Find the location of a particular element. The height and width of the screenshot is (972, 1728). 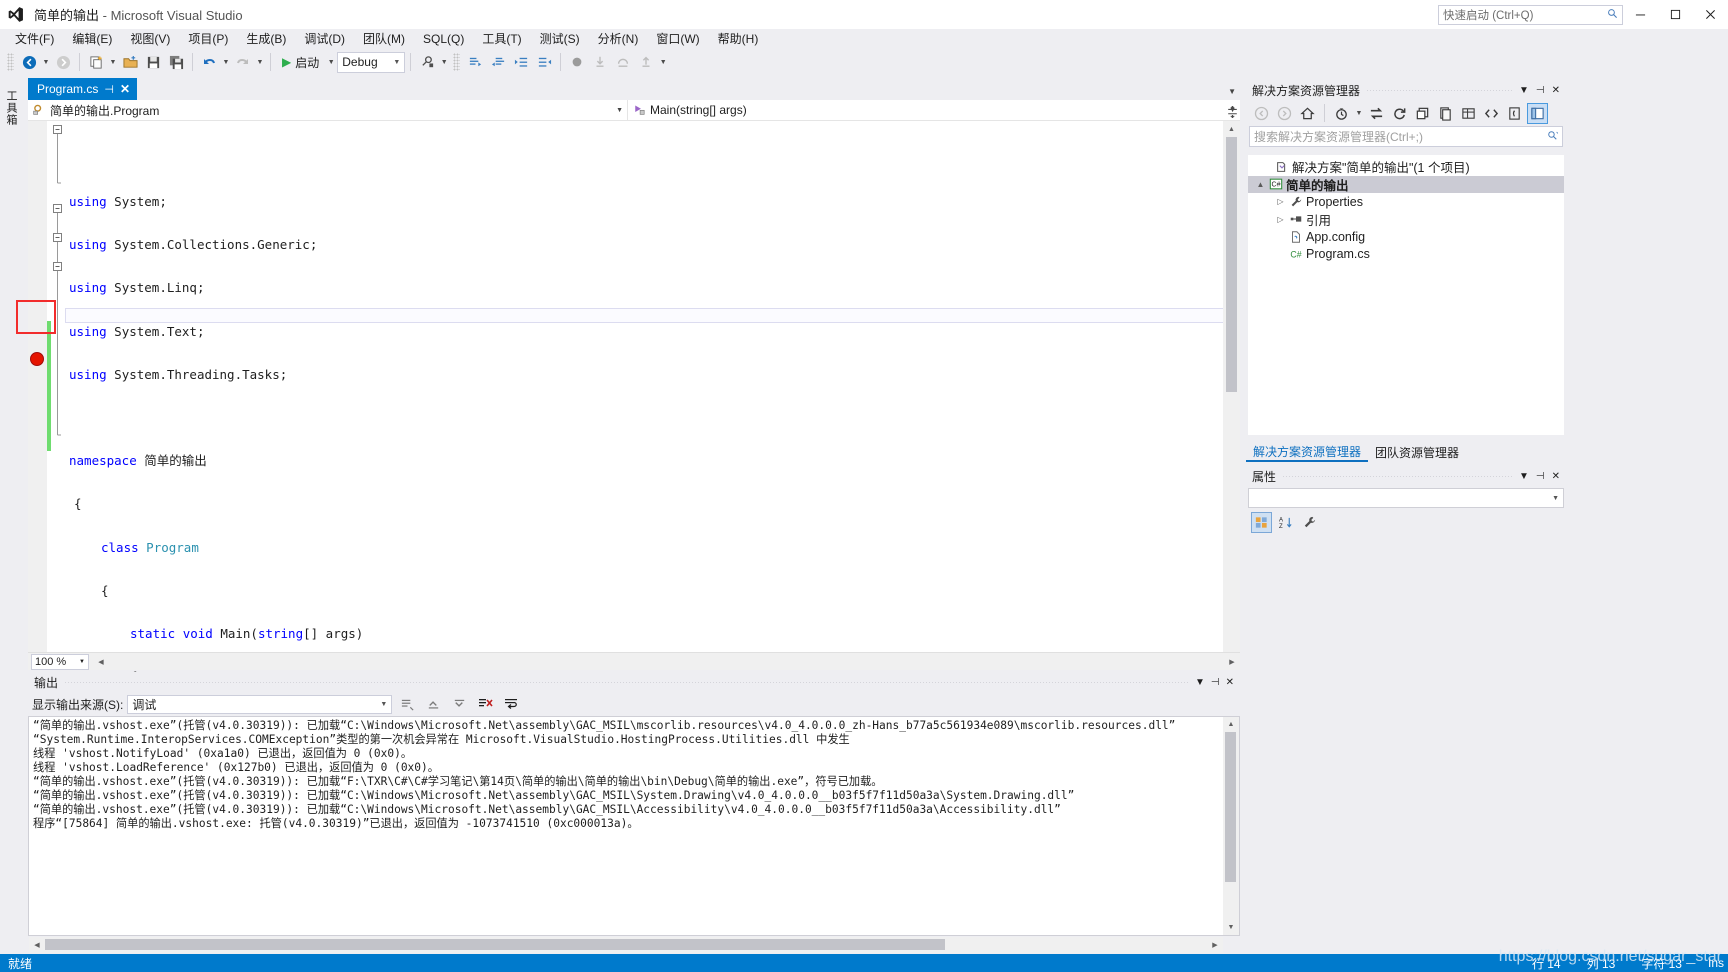

start-debug-dropdown-icon: ▼ is located at coordinates (331, 62).